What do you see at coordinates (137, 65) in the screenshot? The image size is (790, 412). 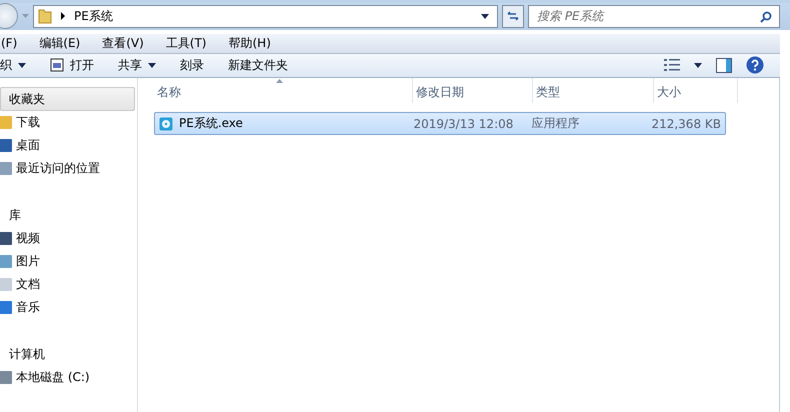 I see `toolbar-button: 共享` at bounding box center [137, 65].